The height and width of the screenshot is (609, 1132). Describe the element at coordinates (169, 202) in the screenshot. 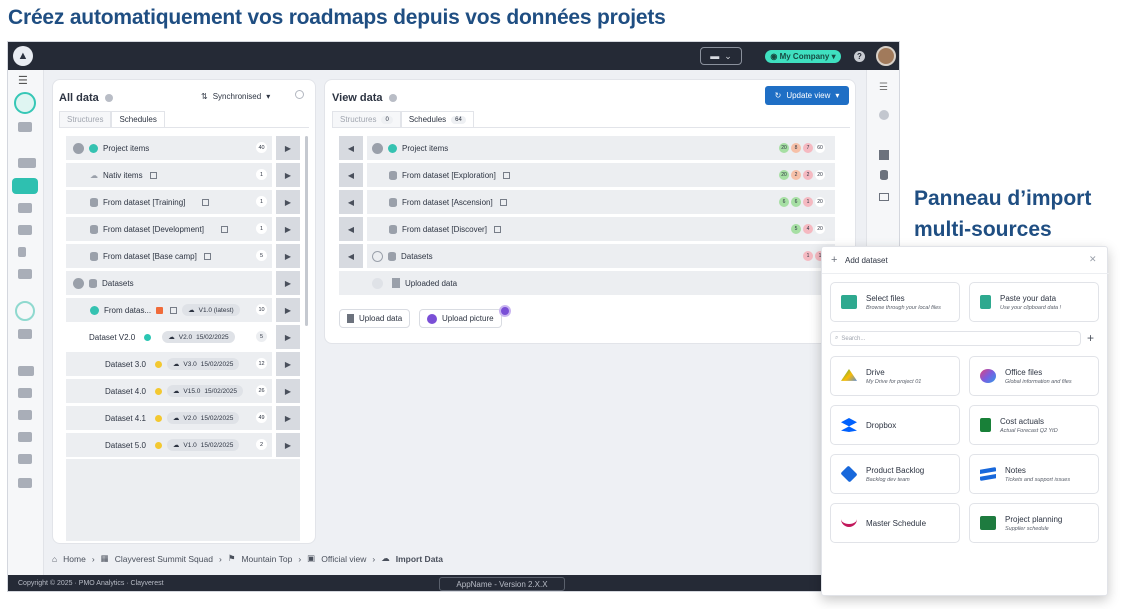

I see `row-dataset-training: From dataset [Training] 1` at that location.